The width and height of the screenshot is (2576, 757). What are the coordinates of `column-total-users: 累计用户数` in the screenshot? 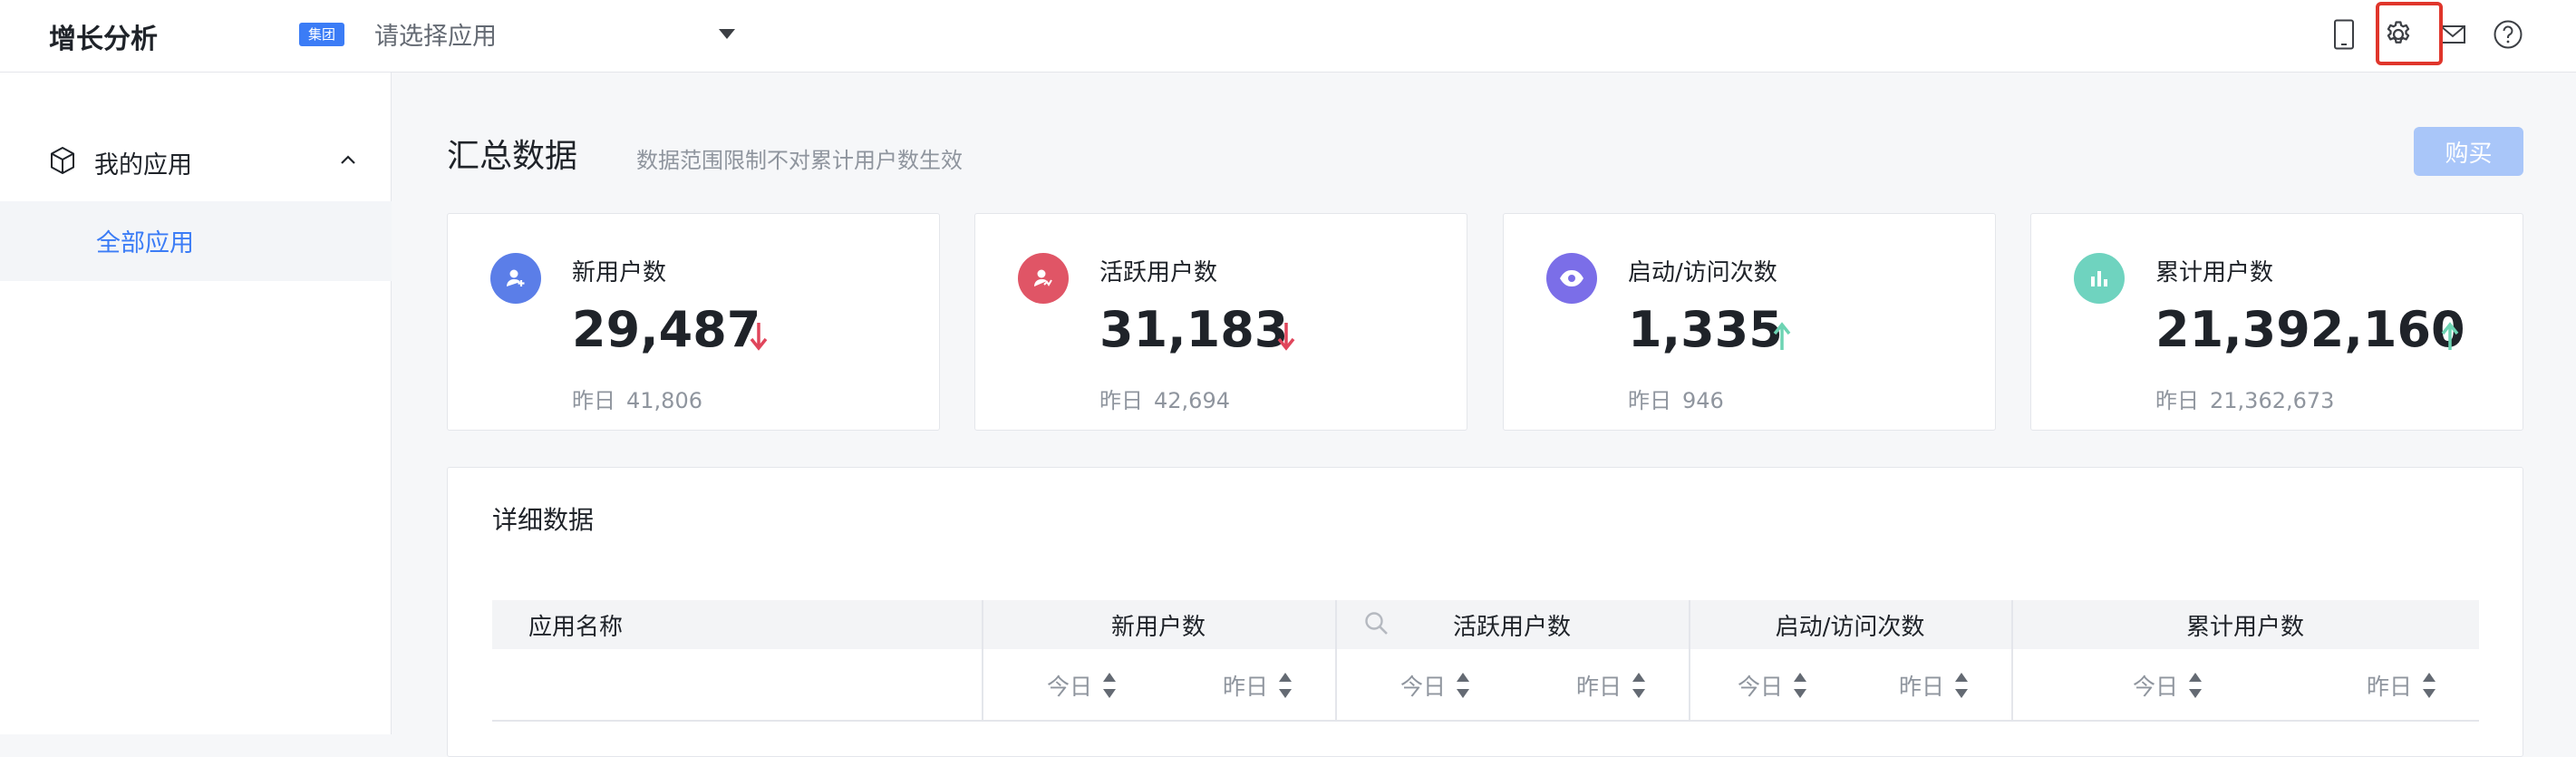 It's located at (2244, 627).